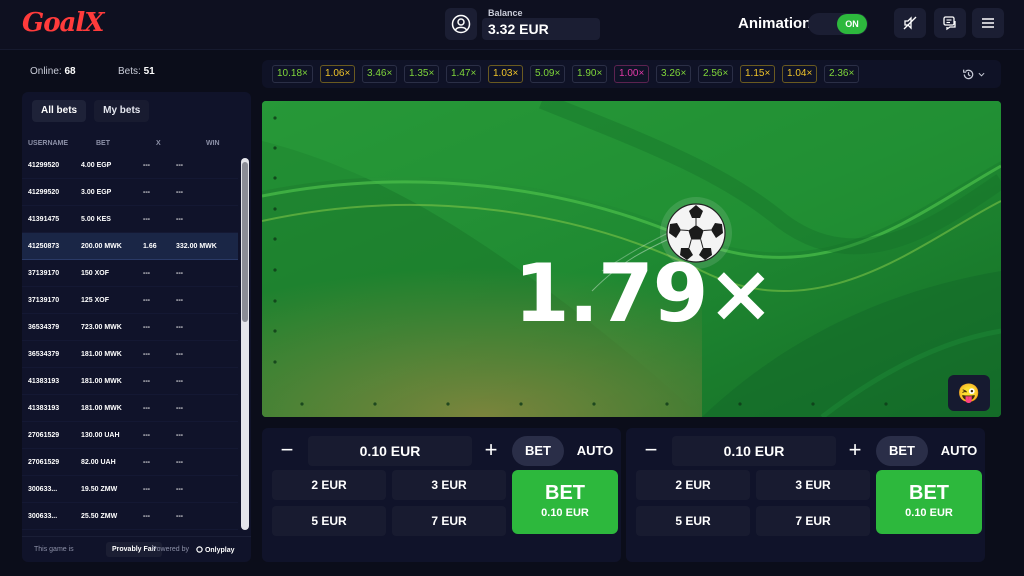 This screenshot has width=1024, height=576. What do you see at coordinates (548, 74) in the screenshot?
I see `history-multiplier: 5.09×` at bounding box center [548, 74].